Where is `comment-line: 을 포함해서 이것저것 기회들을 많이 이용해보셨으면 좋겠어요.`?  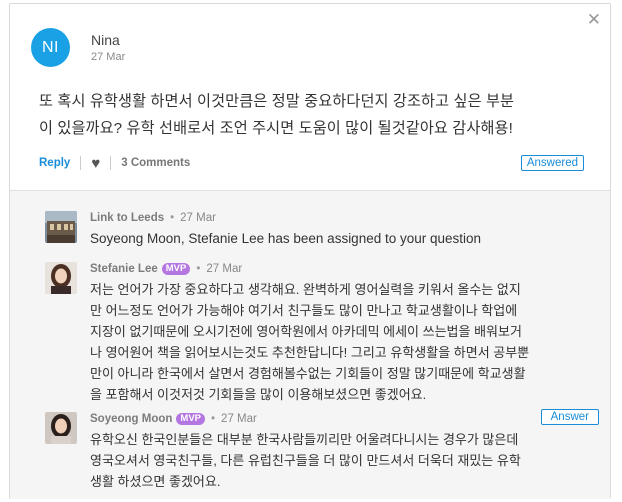
comment-line: 을 포함해서 이것저것 기회들을 많이 이용해보셨으면 좋겠어요. is located at coordinates (258, 394).